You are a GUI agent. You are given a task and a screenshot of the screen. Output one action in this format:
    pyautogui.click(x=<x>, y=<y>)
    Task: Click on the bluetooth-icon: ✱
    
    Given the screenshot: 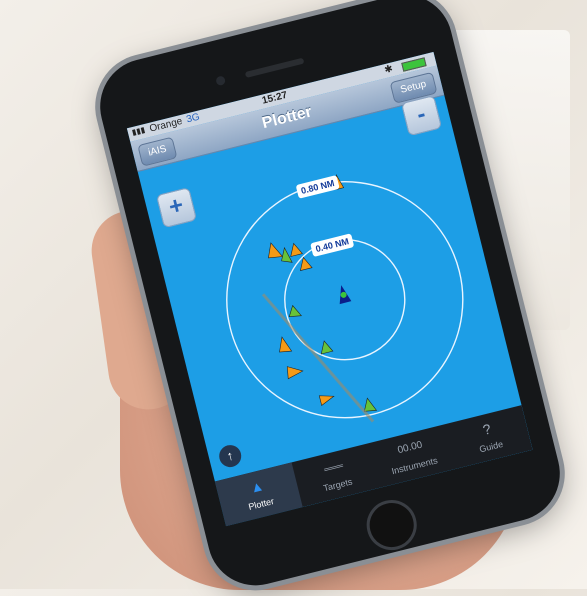 What is the action you would take?
    pyautogui.click(x=389, y=70)
    